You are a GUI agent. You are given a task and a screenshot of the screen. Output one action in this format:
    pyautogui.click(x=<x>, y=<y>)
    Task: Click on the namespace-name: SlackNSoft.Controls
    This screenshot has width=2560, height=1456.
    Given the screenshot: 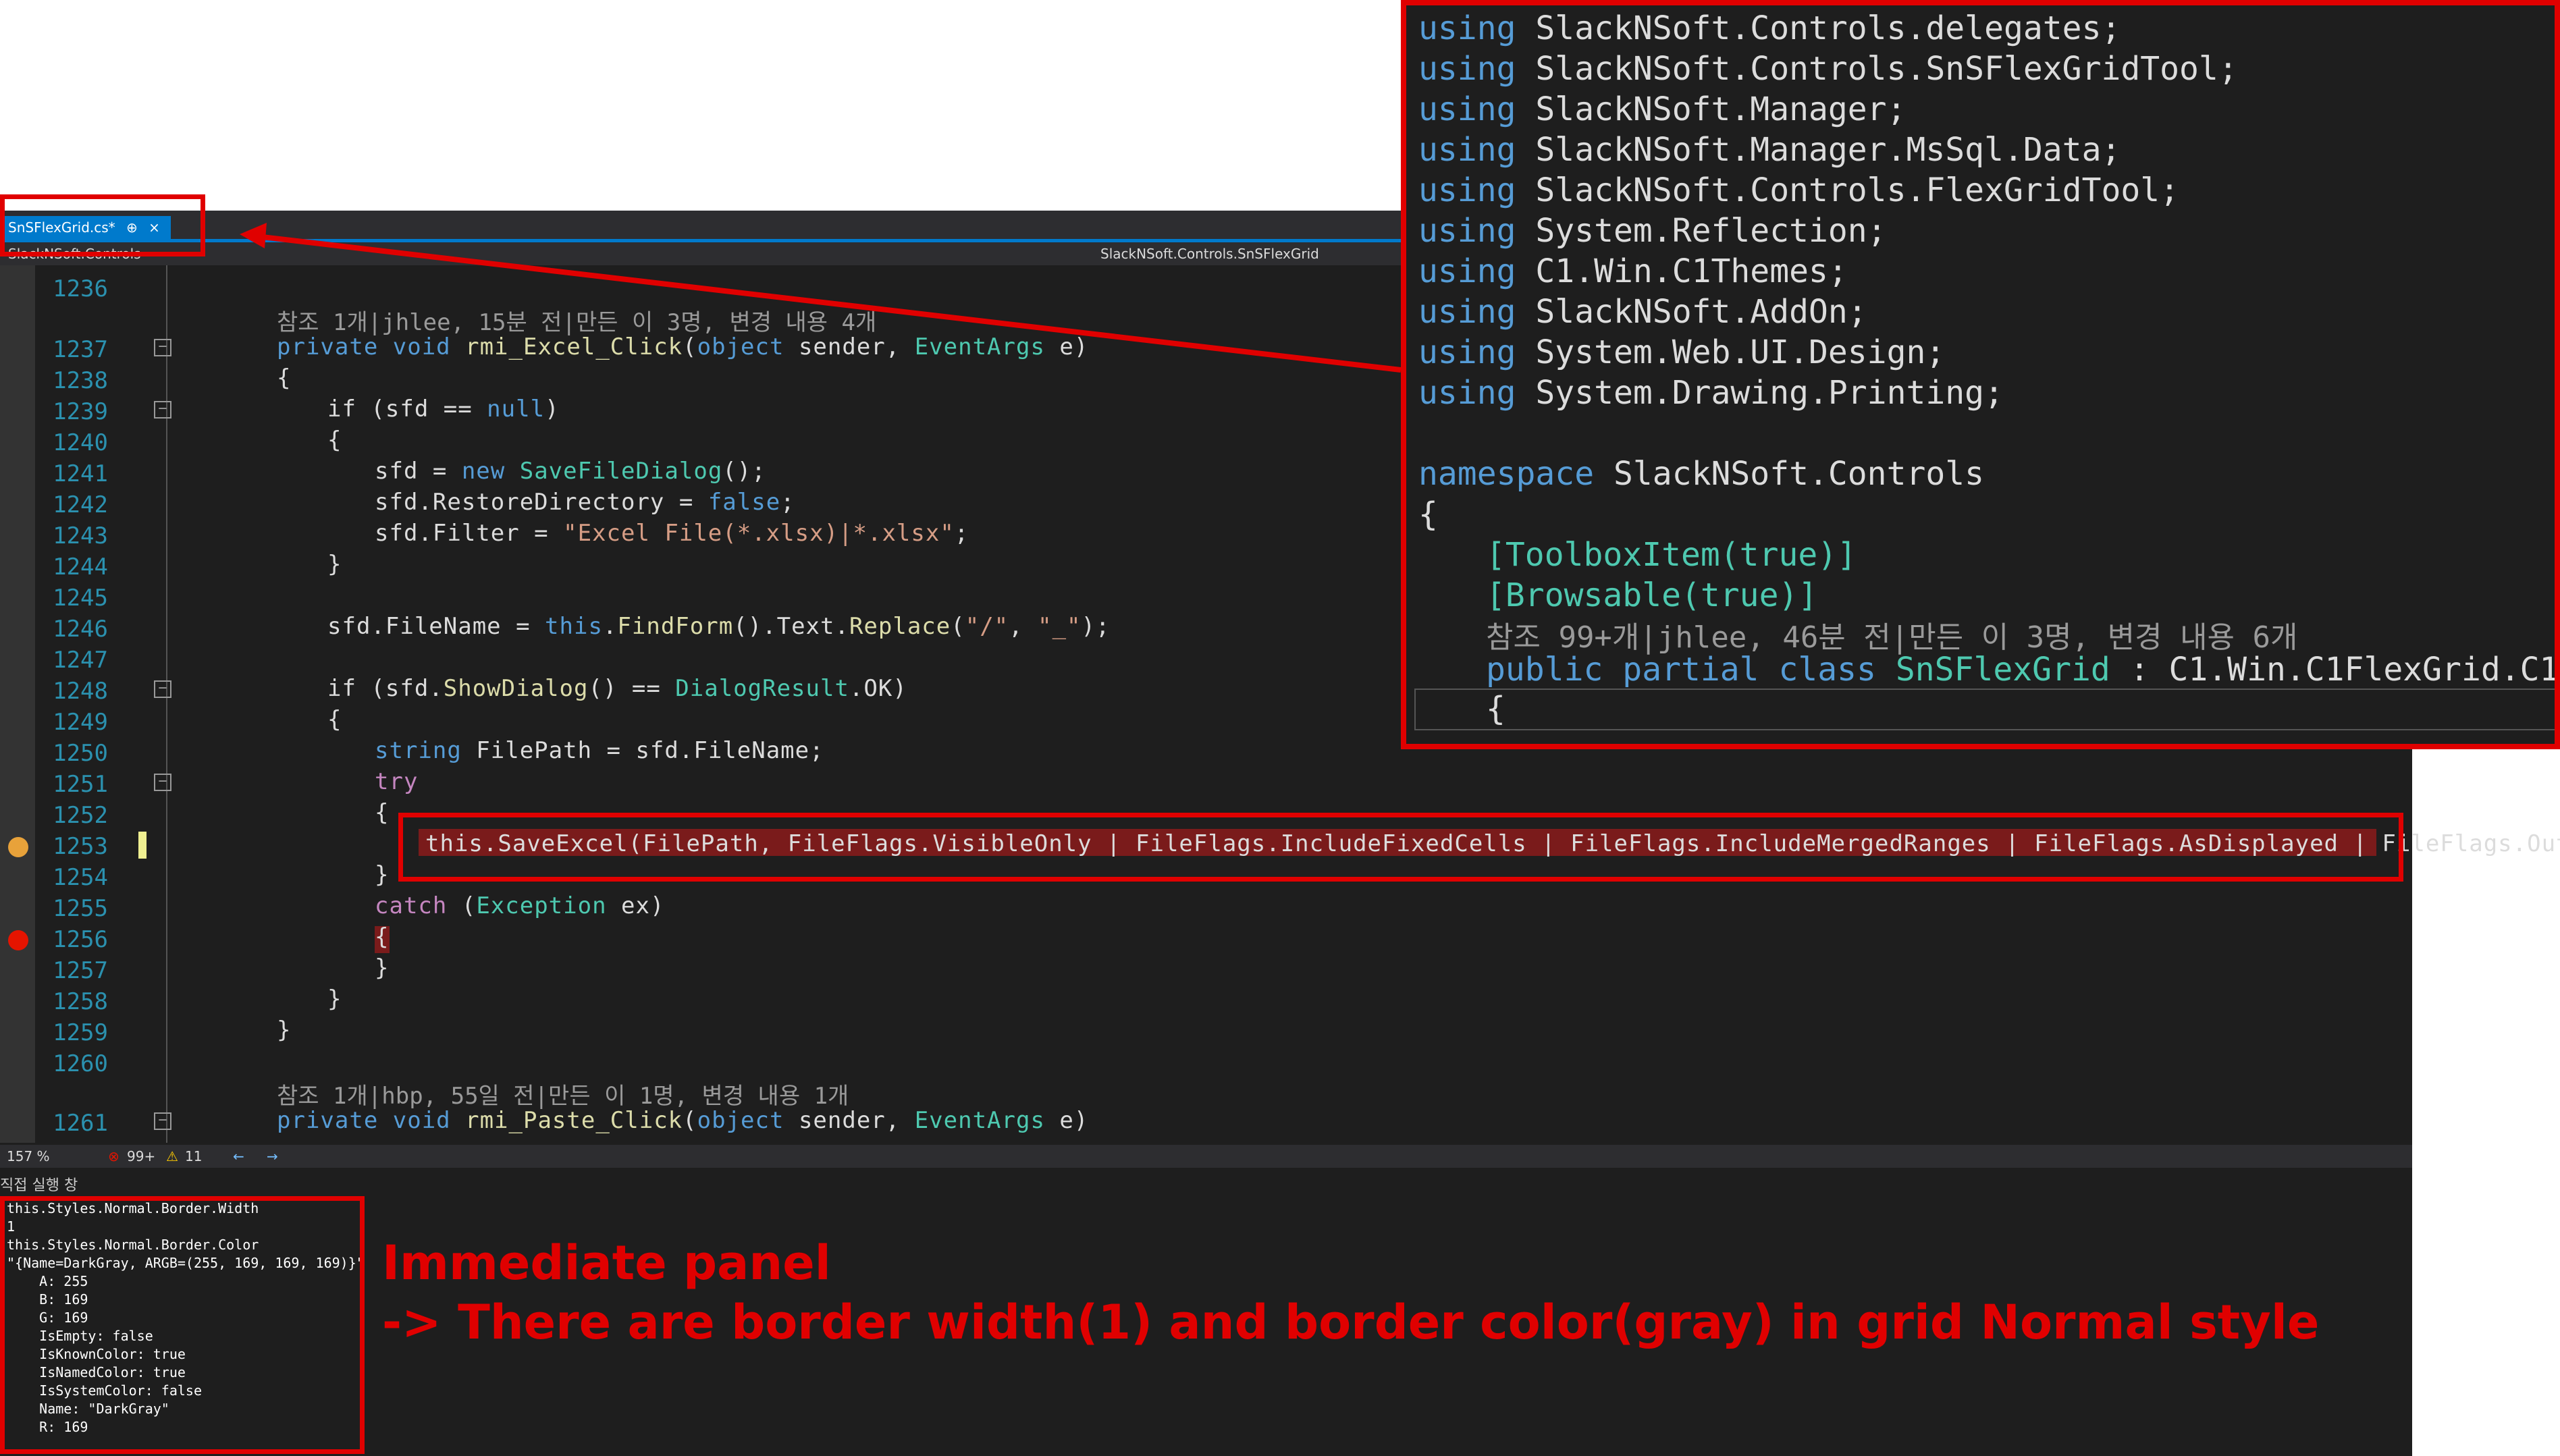 What is the action you would take?
    pyautogui.click(x=1799, y=474)
    